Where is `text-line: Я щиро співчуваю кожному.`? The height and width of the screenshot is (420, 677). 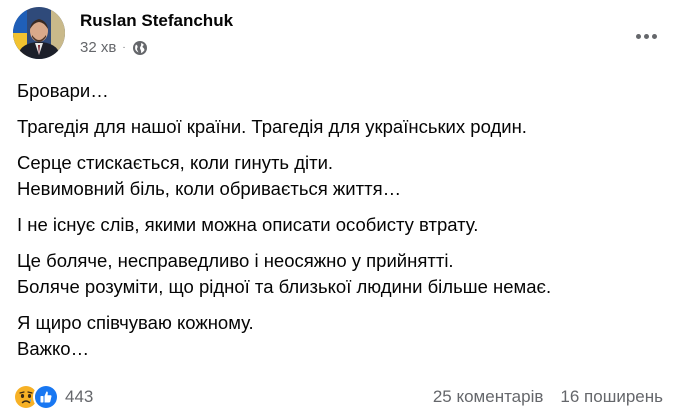 text-line: Я щиро співчуваю кожному. is located at coordinates (135, 322).